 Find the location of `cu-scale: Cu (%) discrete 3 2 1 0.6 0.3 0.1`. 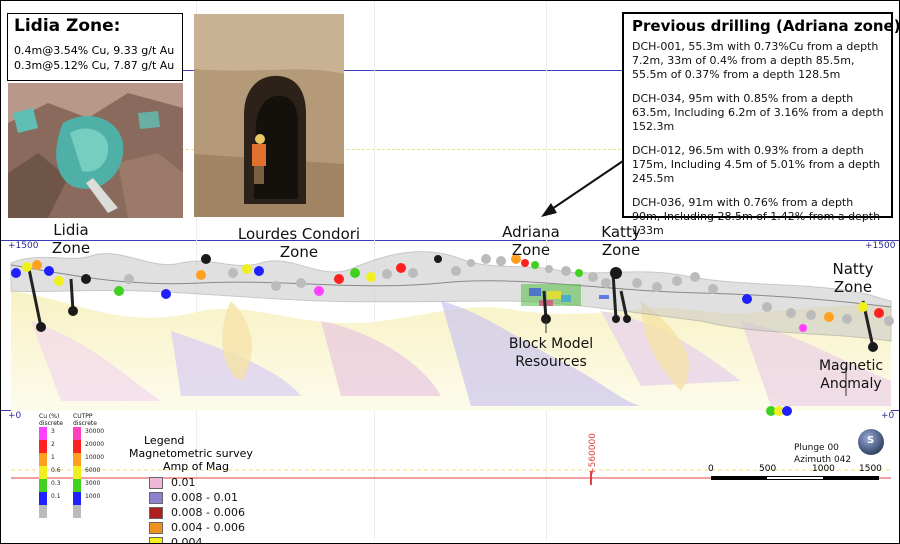

cu-scale: Cu (%) discrete 3 2 1 0.6 0.3 0.1 is located at coordinates (56, 465).